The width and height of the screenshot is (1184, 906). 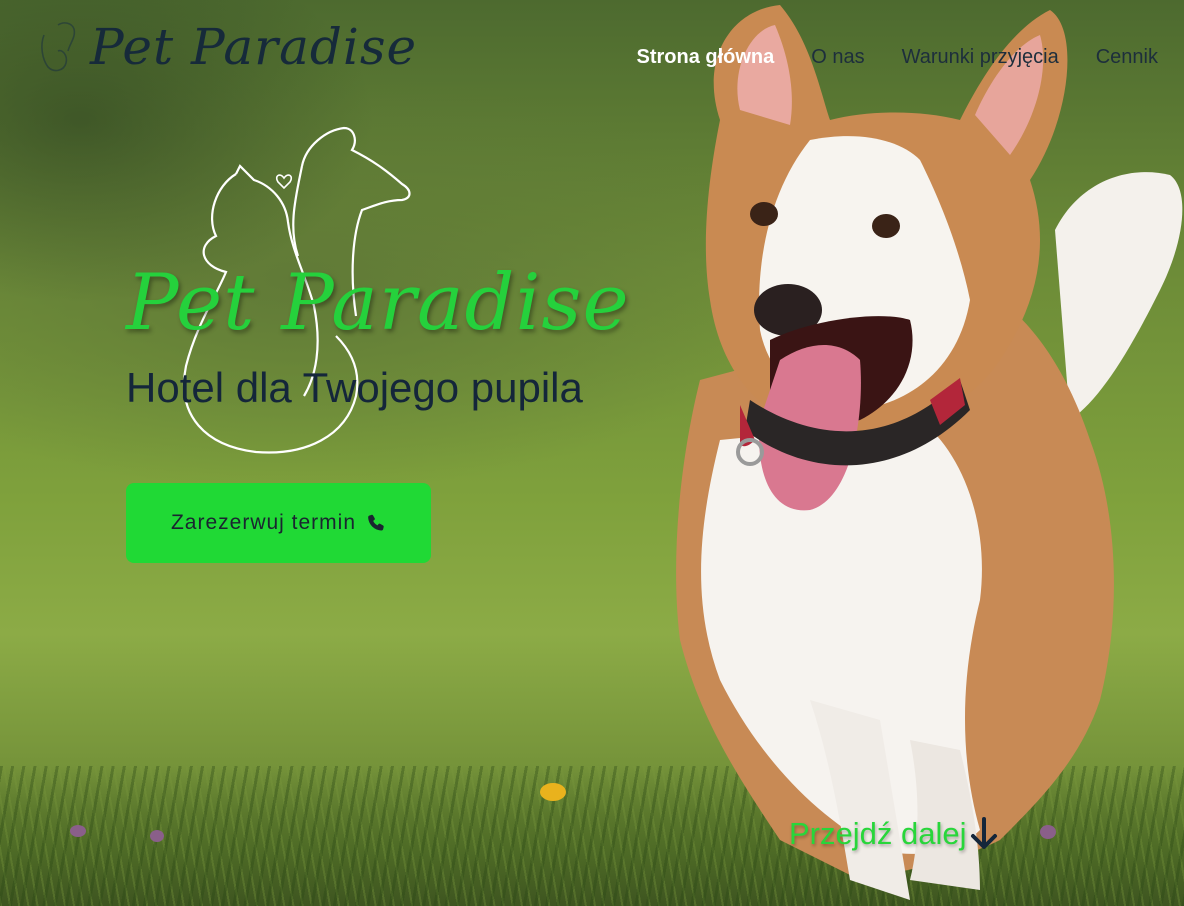 I want to click on nav-link-pricing: Cennik, so click(x=1127, y=57).